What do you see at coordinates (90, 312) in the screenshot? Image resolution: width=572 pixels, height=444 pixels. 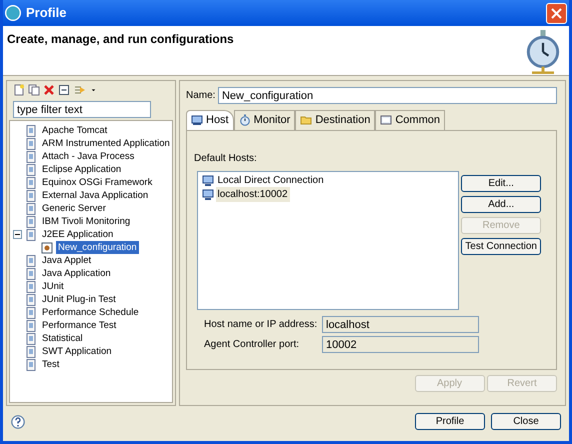 I see `tree-item: Performance Schedule` at bounding box center [90, 312].